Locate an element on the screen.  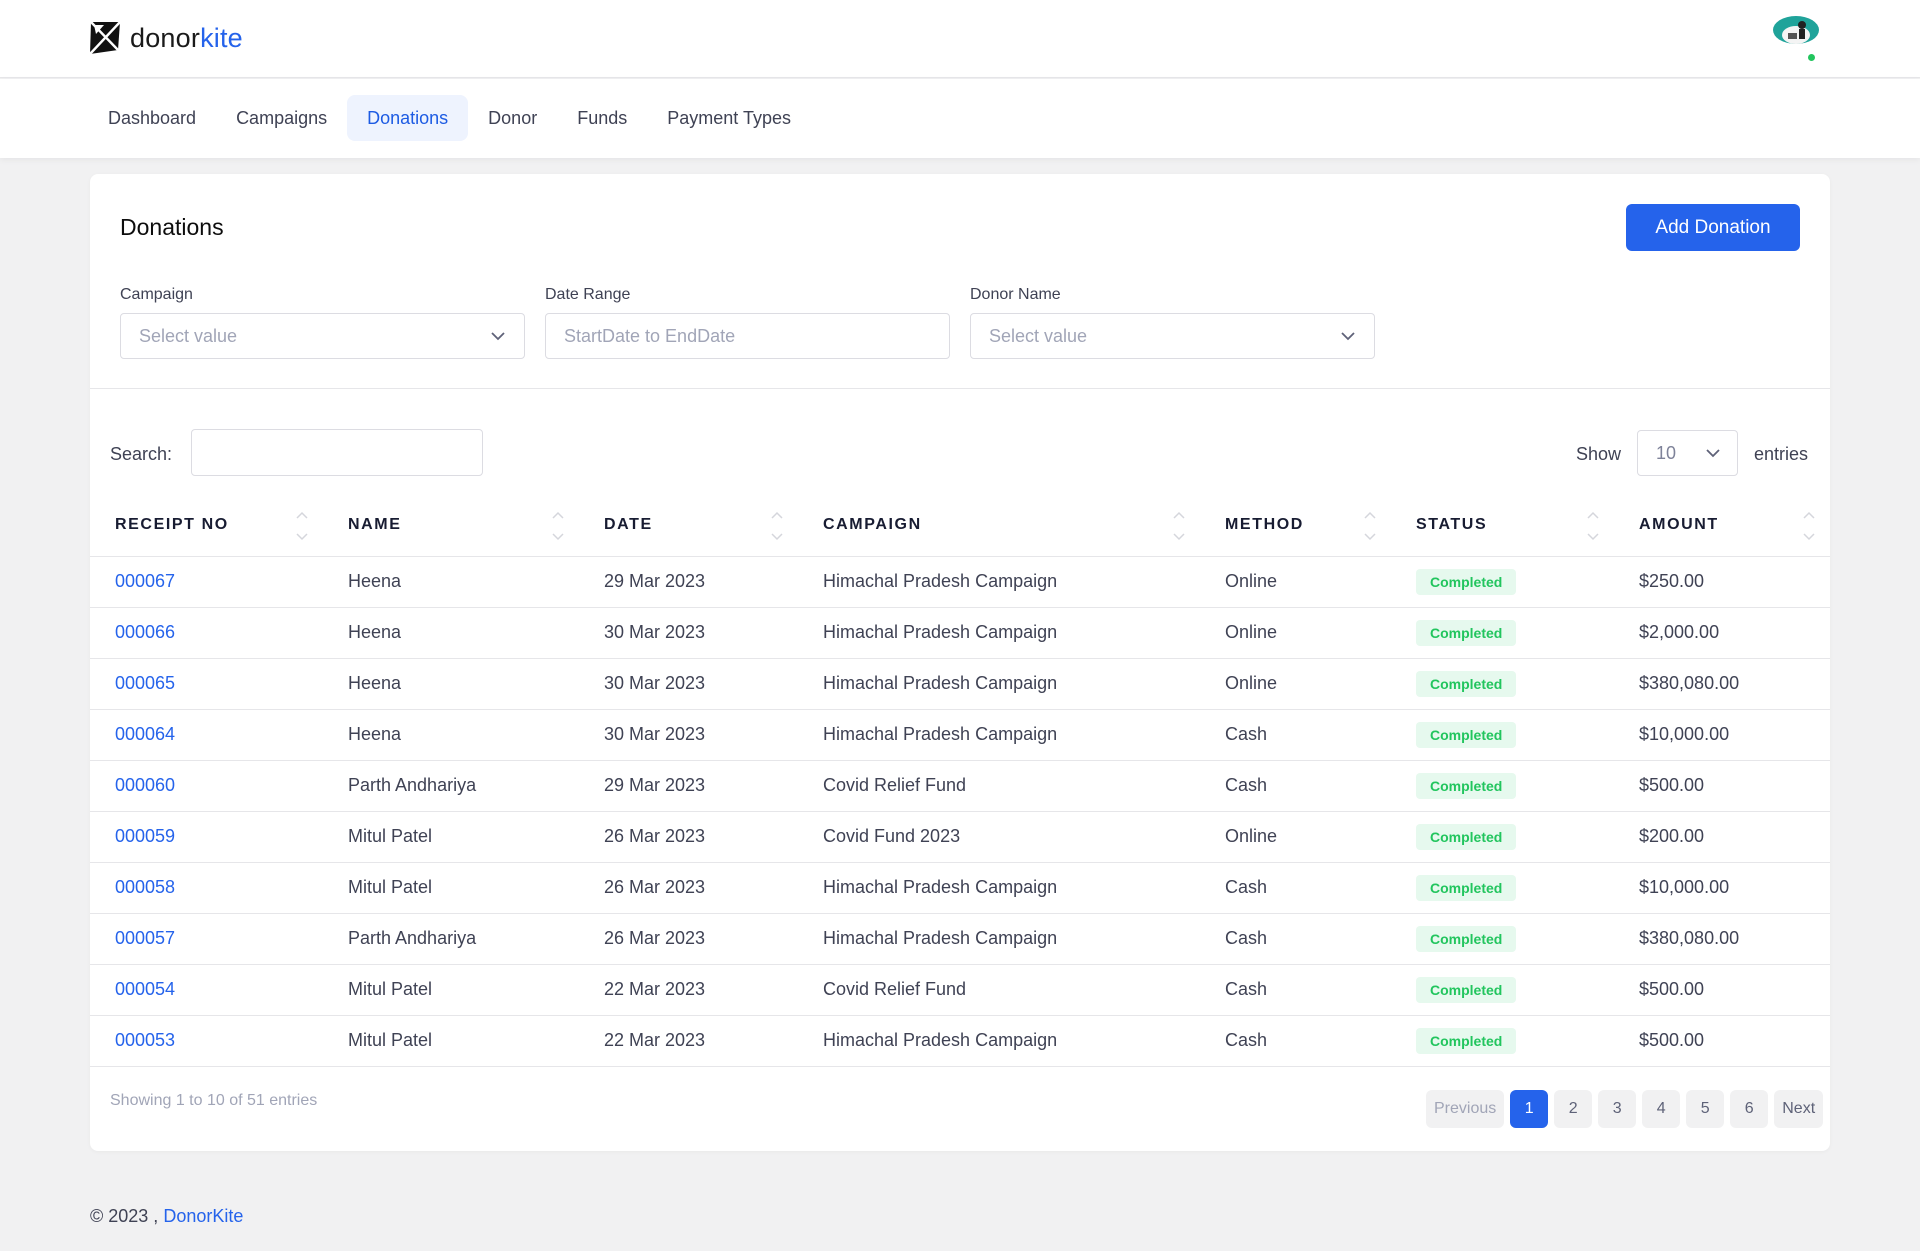
add-donation-button: Add Donation is located at coordinates (1713, 227).